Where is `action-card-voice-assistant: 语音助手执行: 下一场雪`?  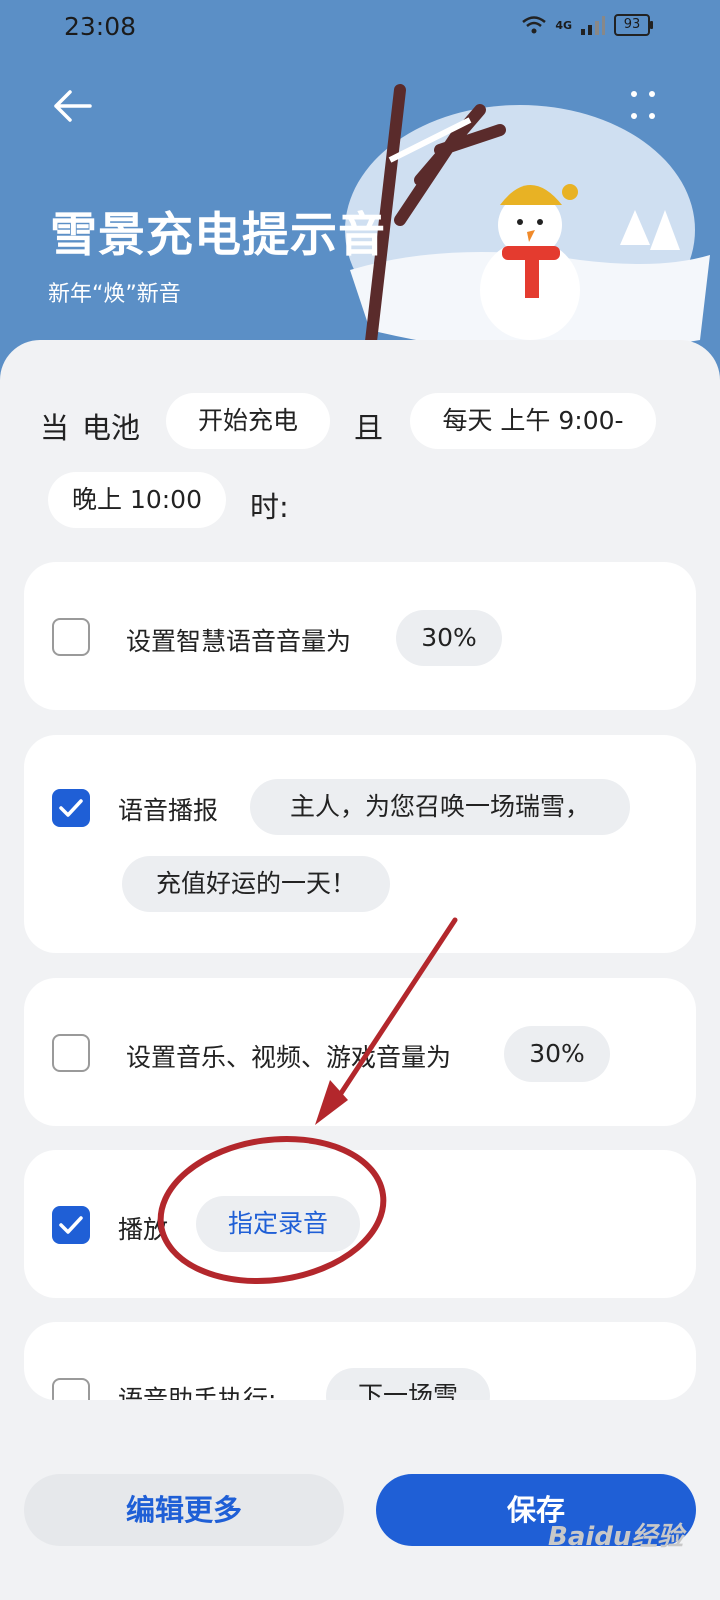
action-card-voice-assistant: 语音助手执行: 下一场雪 is located at coordinates (360, 1361).